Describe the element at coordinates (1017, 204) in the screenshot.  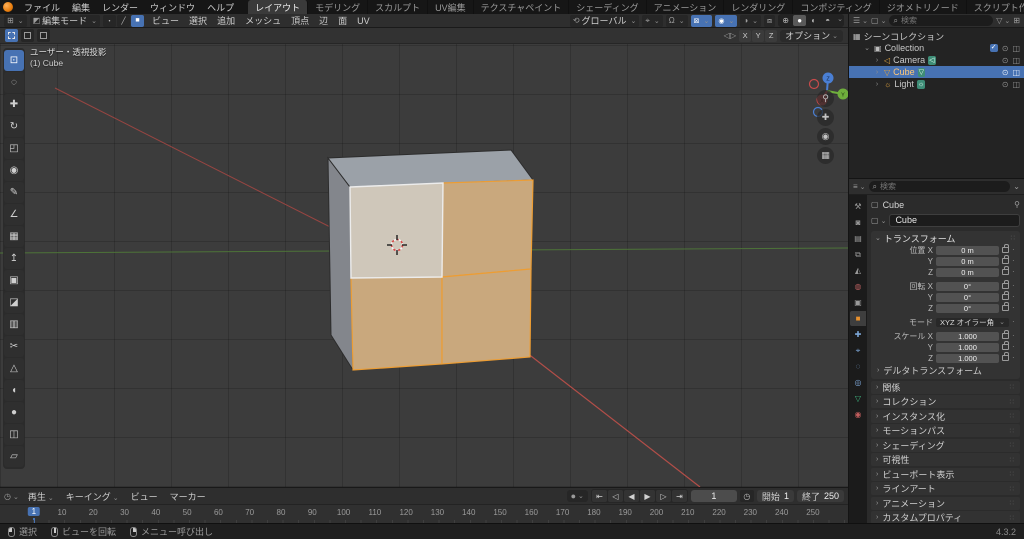
I see `pin-icon: ⚲` at that location.